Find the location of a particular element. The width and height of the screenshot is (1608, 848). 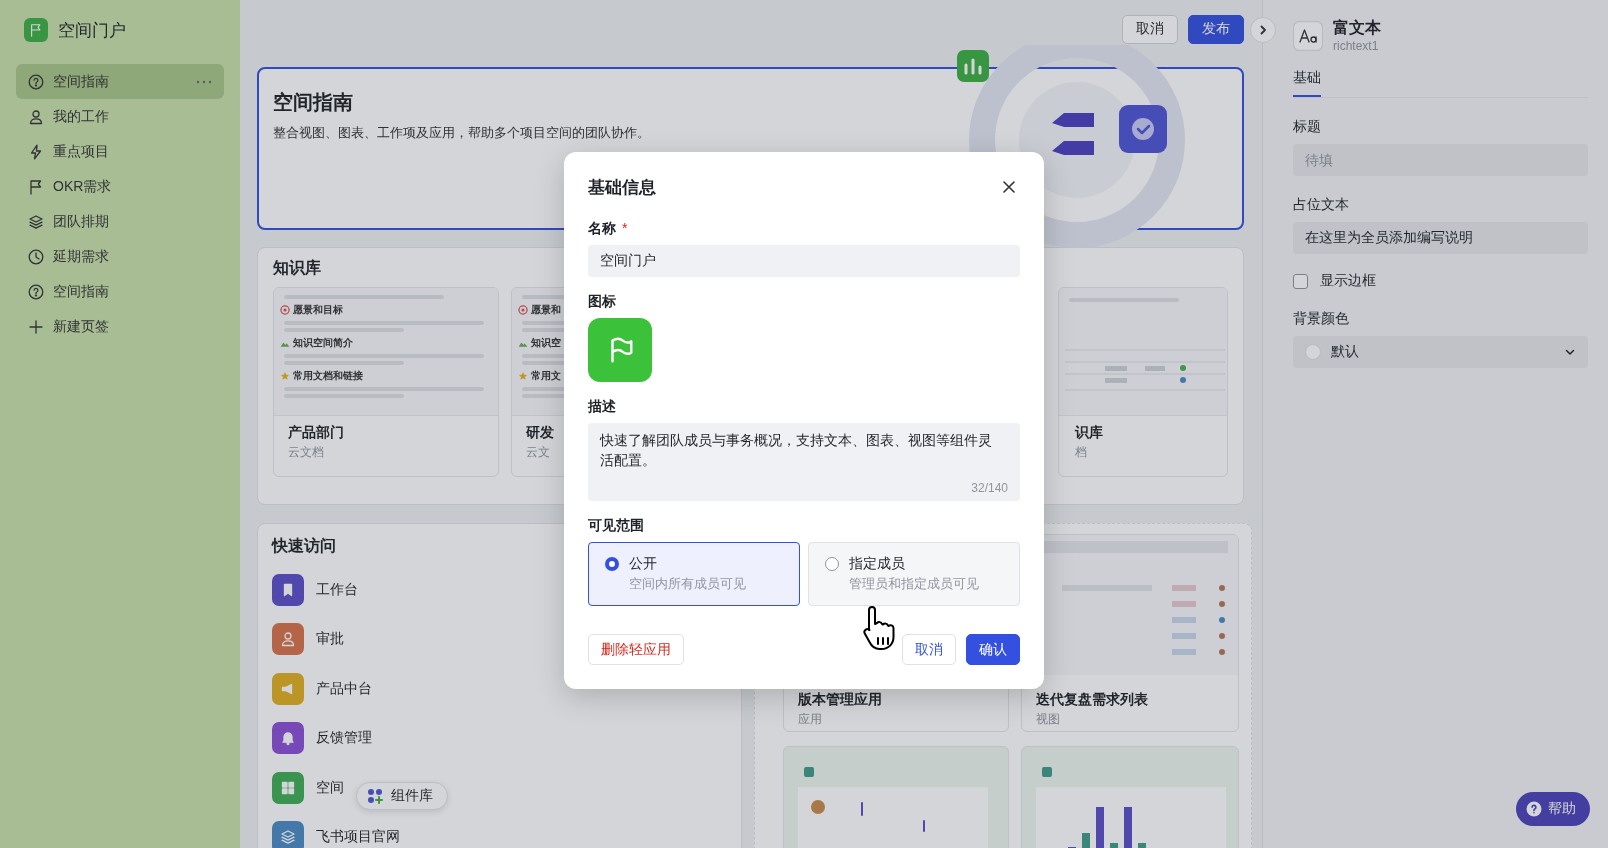

component-library-button: 组件库 is located at coordinates (402, 796).